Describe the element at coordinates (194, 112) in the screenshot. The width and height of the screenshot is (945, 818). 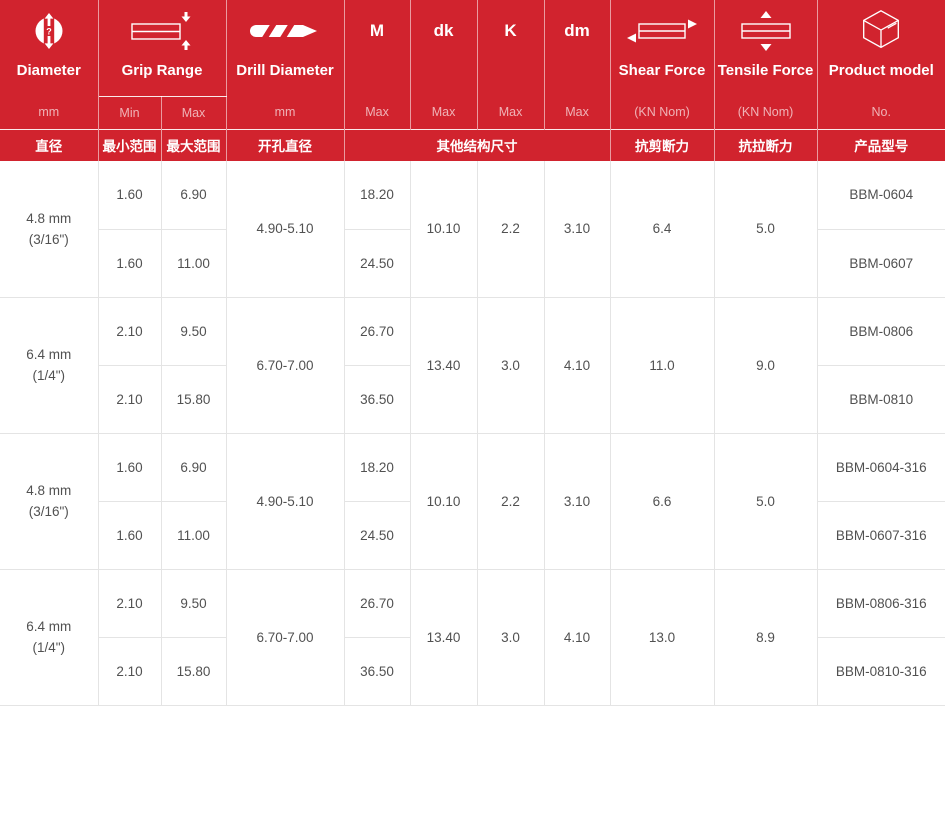
I see `header-grip-max: Max` at that location.